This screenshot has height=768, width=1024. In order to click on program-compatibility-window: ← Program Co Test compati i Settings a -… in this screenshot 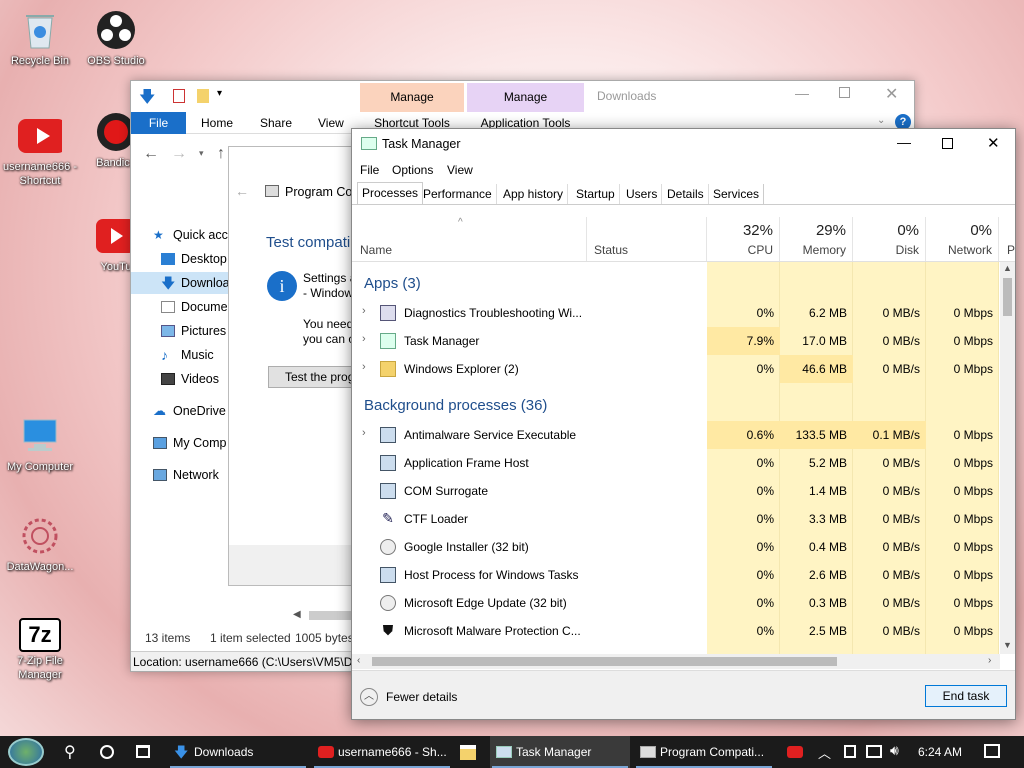, I will do `click(298, 366)`.